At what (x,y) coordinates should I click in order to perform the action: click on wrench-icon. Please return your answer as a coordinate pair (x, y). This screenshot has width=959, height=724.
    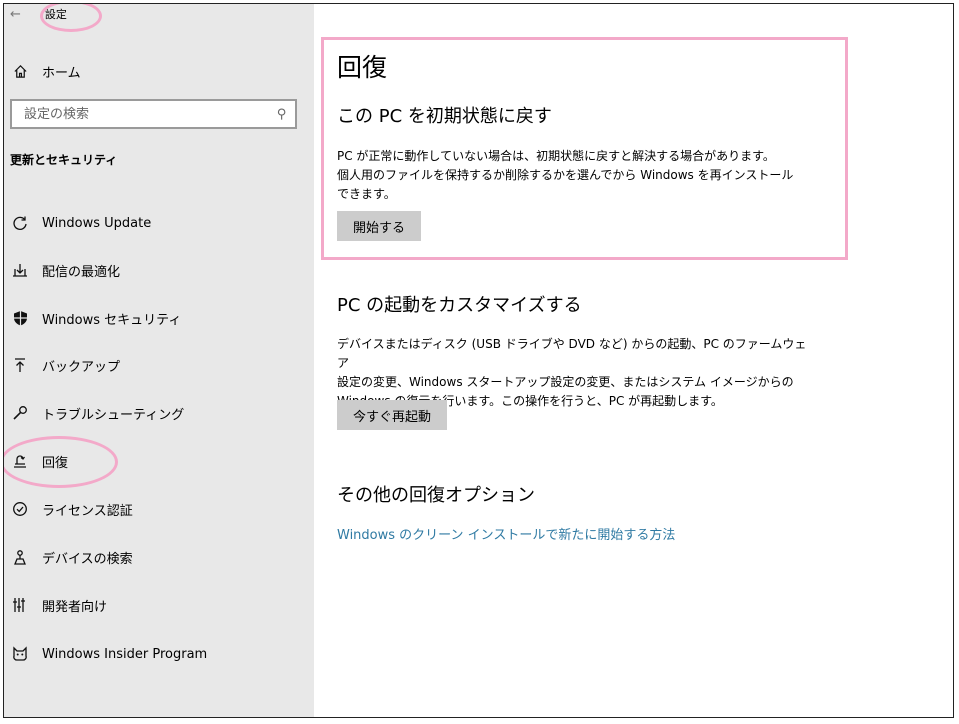
    Looking at the image, I should click on (20, 413).